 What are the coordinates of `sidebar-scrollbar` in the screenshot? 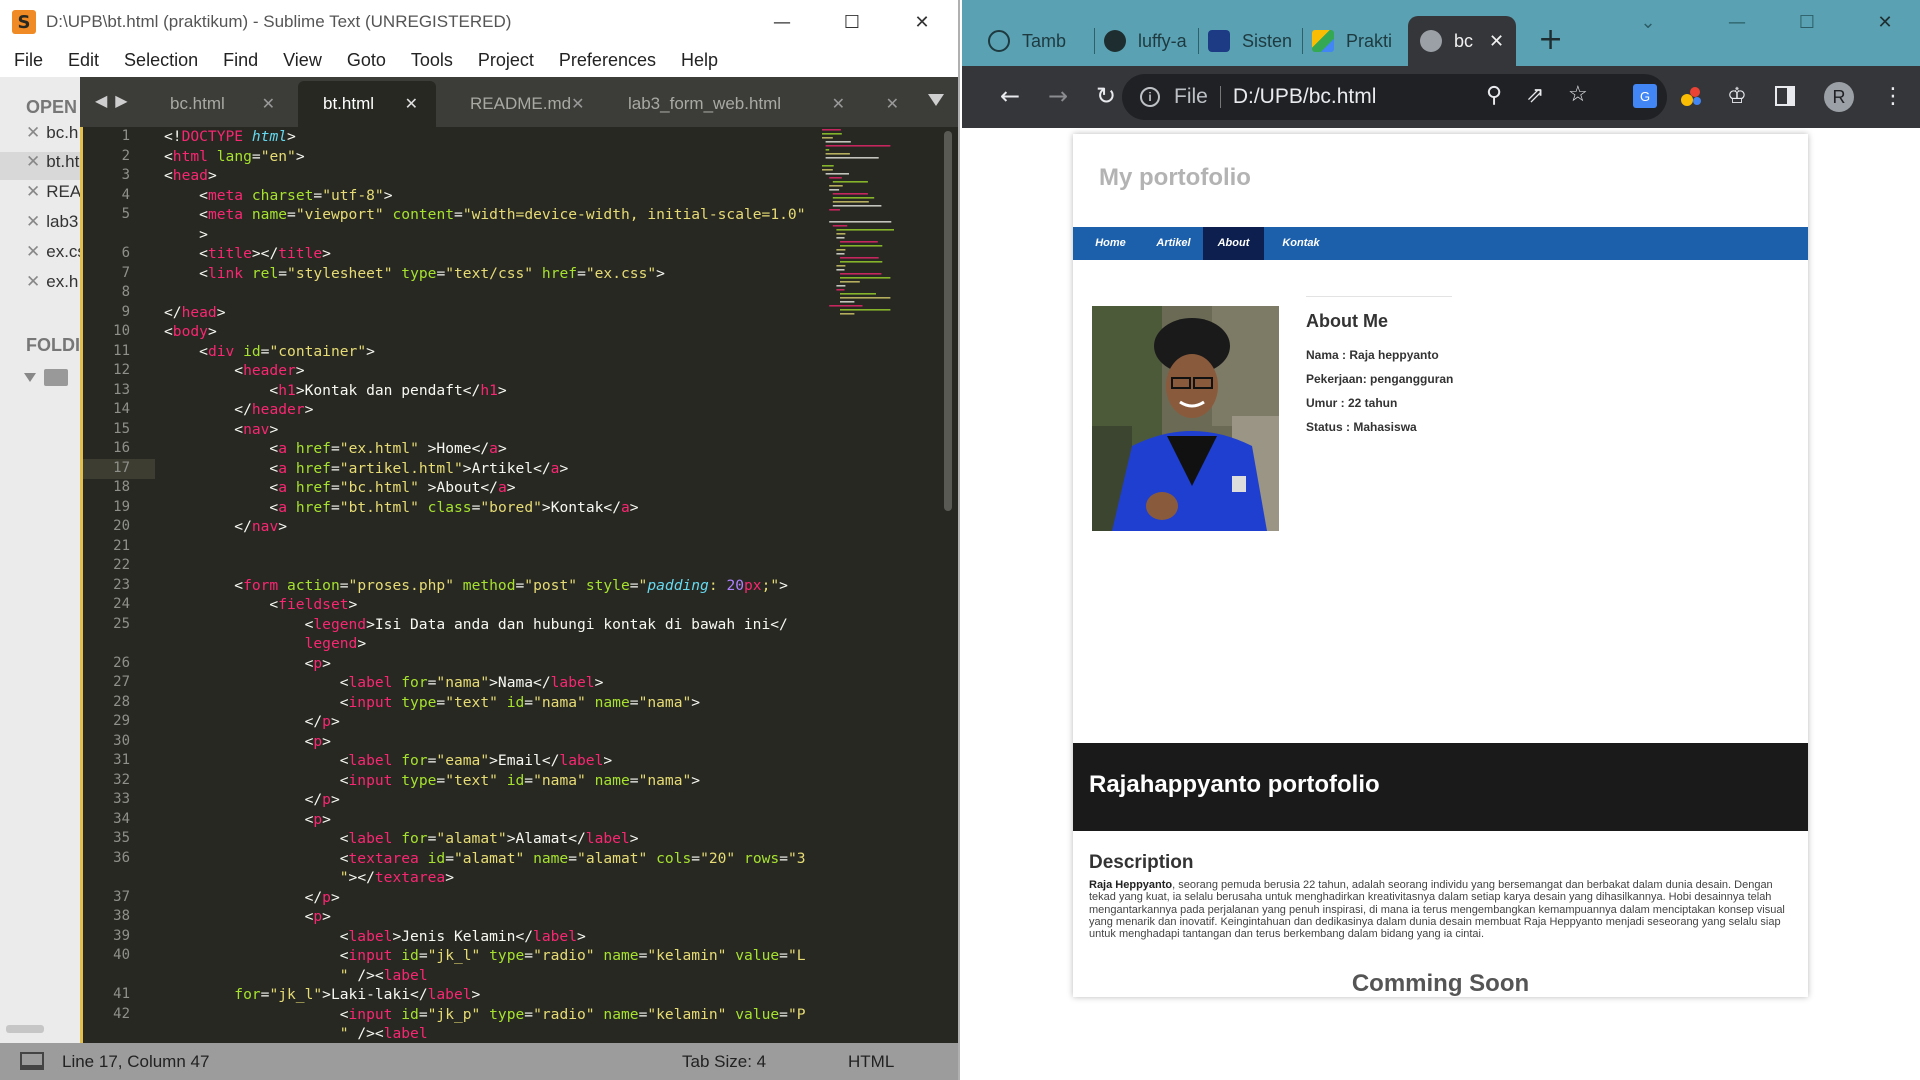 It's located at (25, 1029).